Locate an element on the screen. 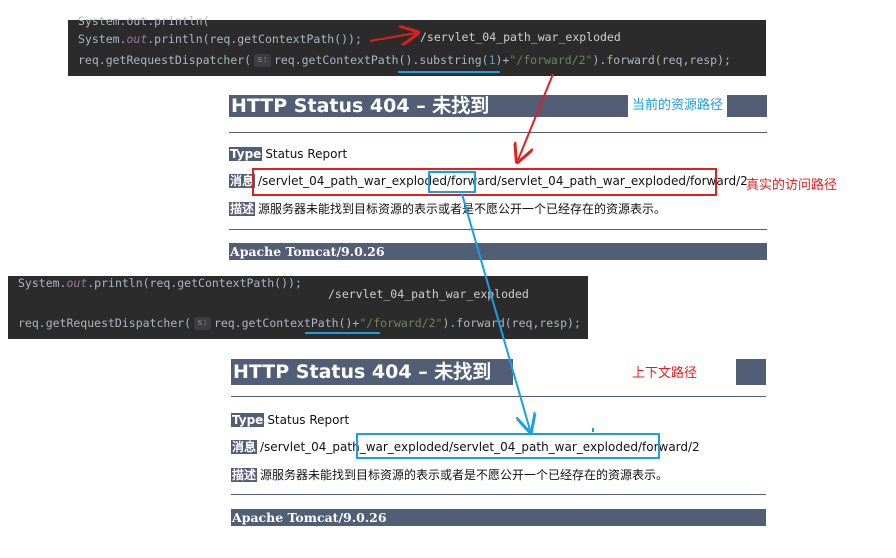 Image resolution: width=896 pixels, height=558 pixels. forward-to-context-arrow is located at coordinates (495, 311).